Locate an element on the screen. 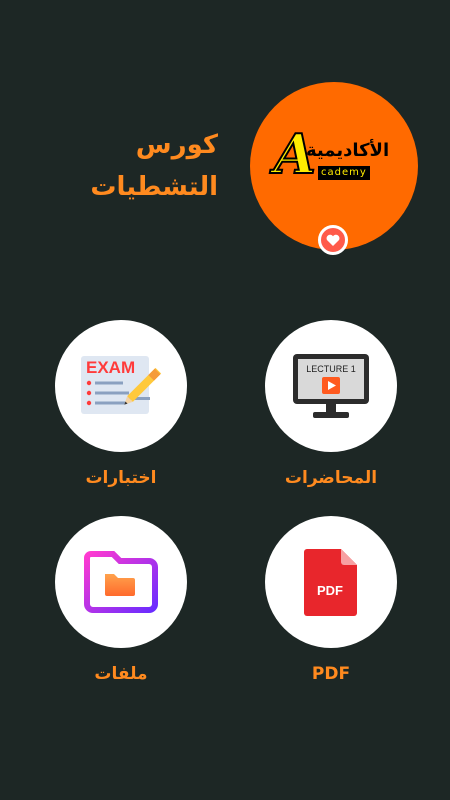 The height and width of the screenshot is (800, 450). menu-lectures: LECTURE 1 المحاضرات is located at coordinates (331, 415).